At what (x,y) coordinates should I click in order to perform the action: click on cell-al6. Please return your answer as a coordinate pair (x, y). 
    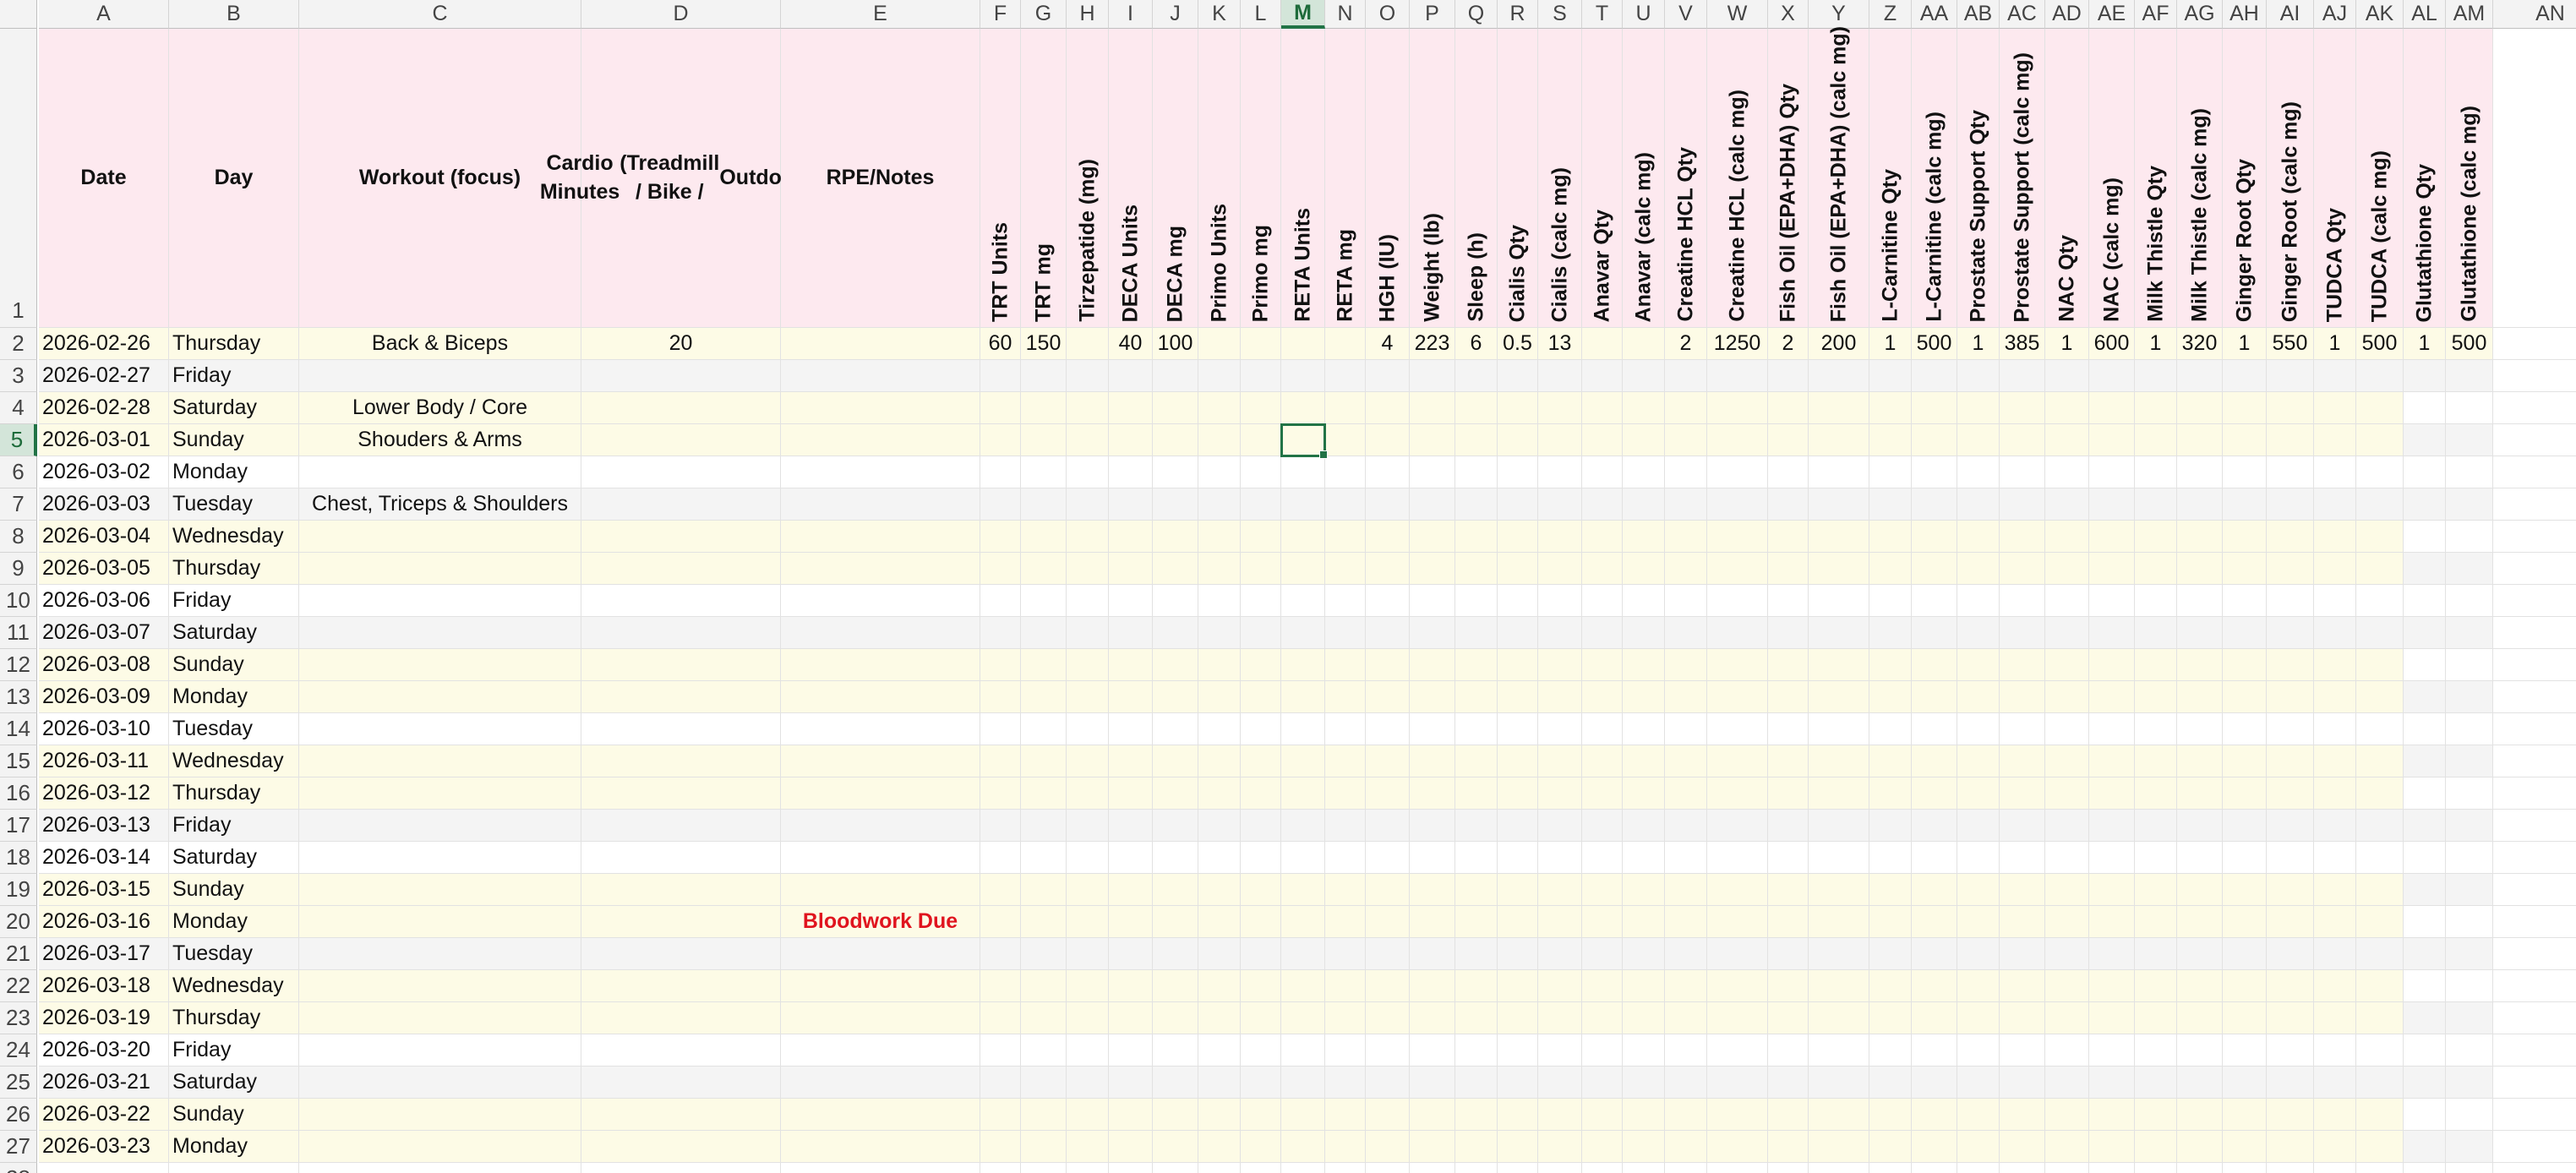
    Looking at the image, I should click on (2425, 472).